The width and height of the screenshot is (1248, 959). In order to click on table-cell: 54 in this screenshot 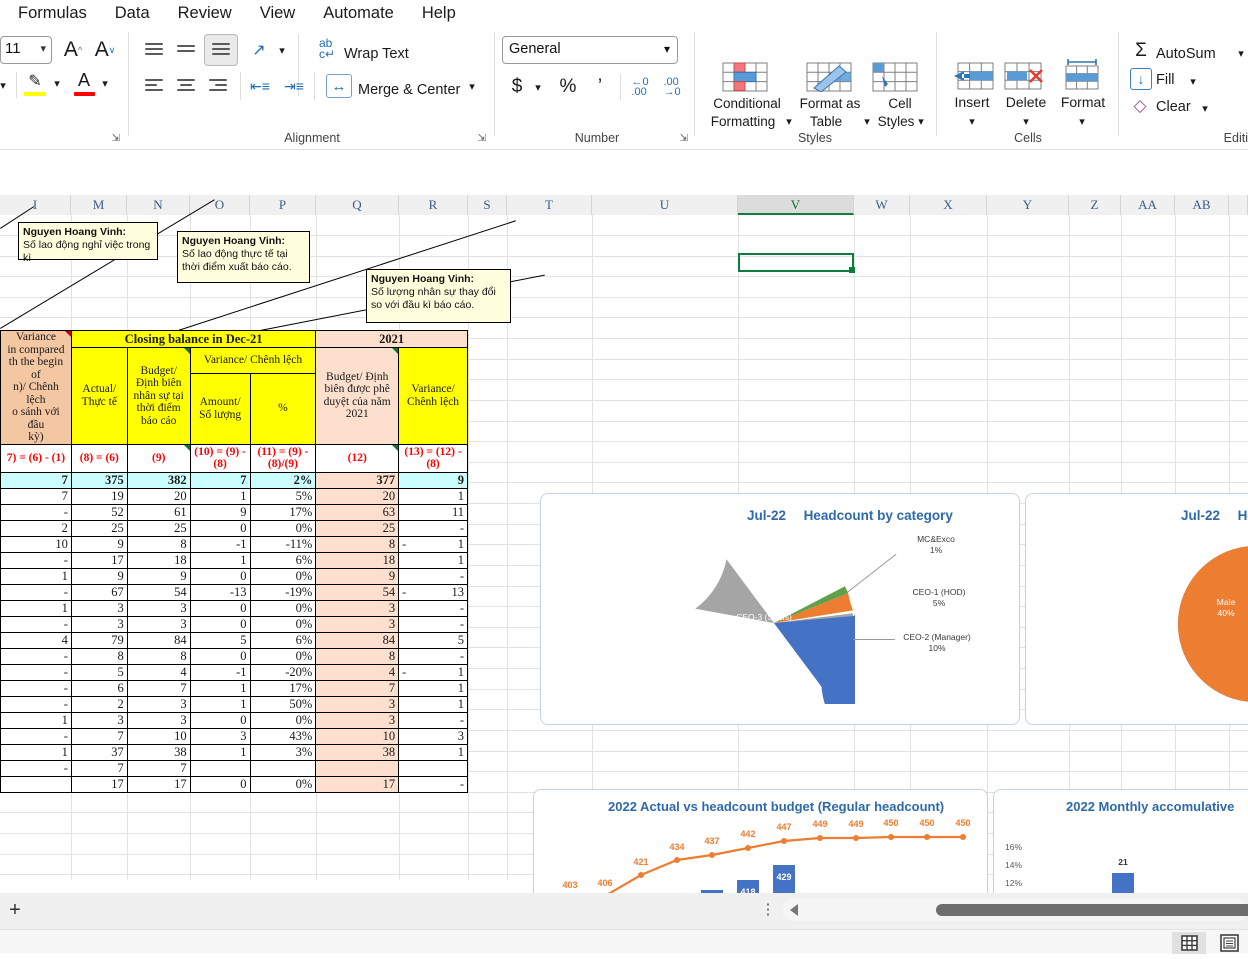, I will do `click(357, 592)`.